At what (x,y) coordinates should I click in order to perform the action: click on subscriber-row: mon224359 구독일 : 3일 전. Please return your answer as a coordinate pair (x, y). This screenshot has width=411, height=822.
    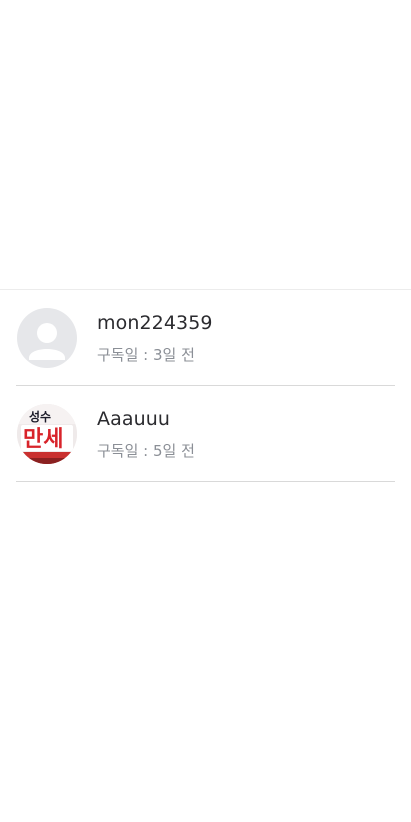
    Looking at the image, I should click on (205, 338).